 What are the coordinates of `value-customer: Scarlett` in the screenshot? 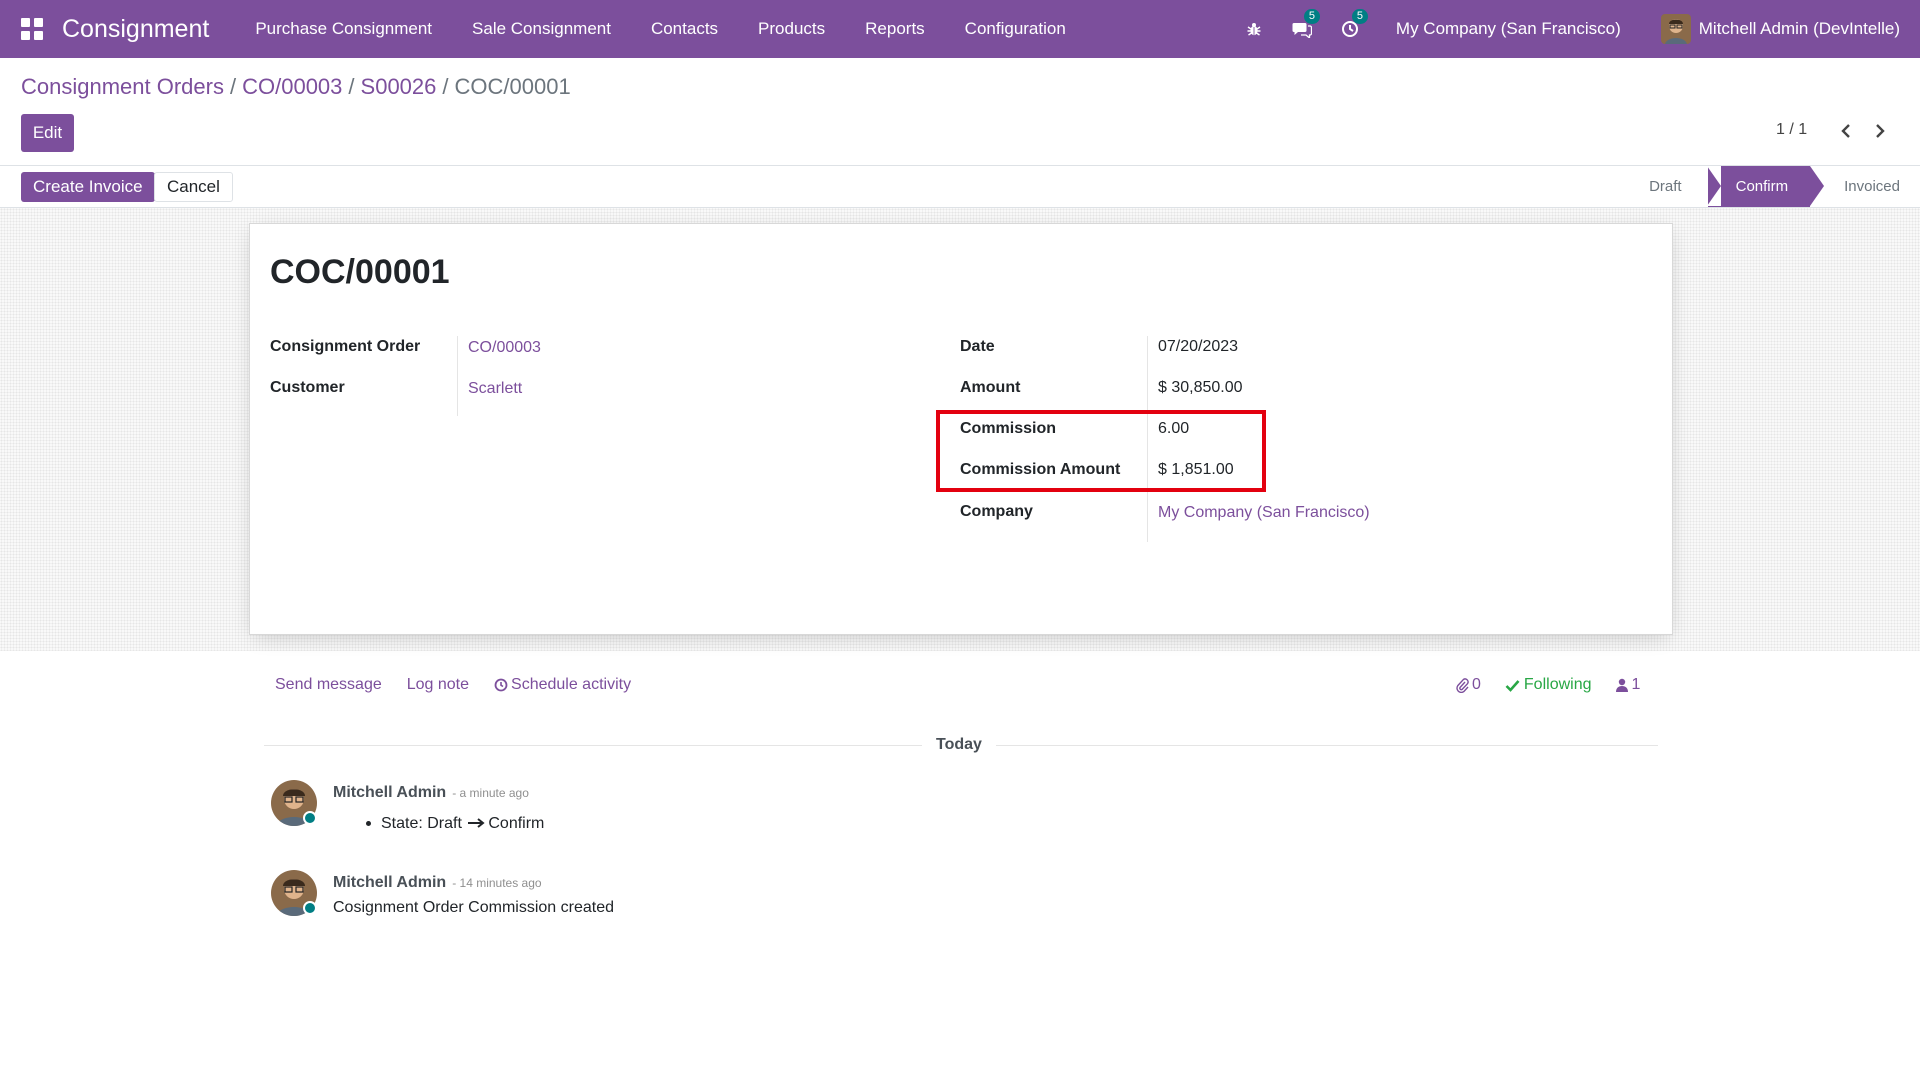 It's located at (495, 389).